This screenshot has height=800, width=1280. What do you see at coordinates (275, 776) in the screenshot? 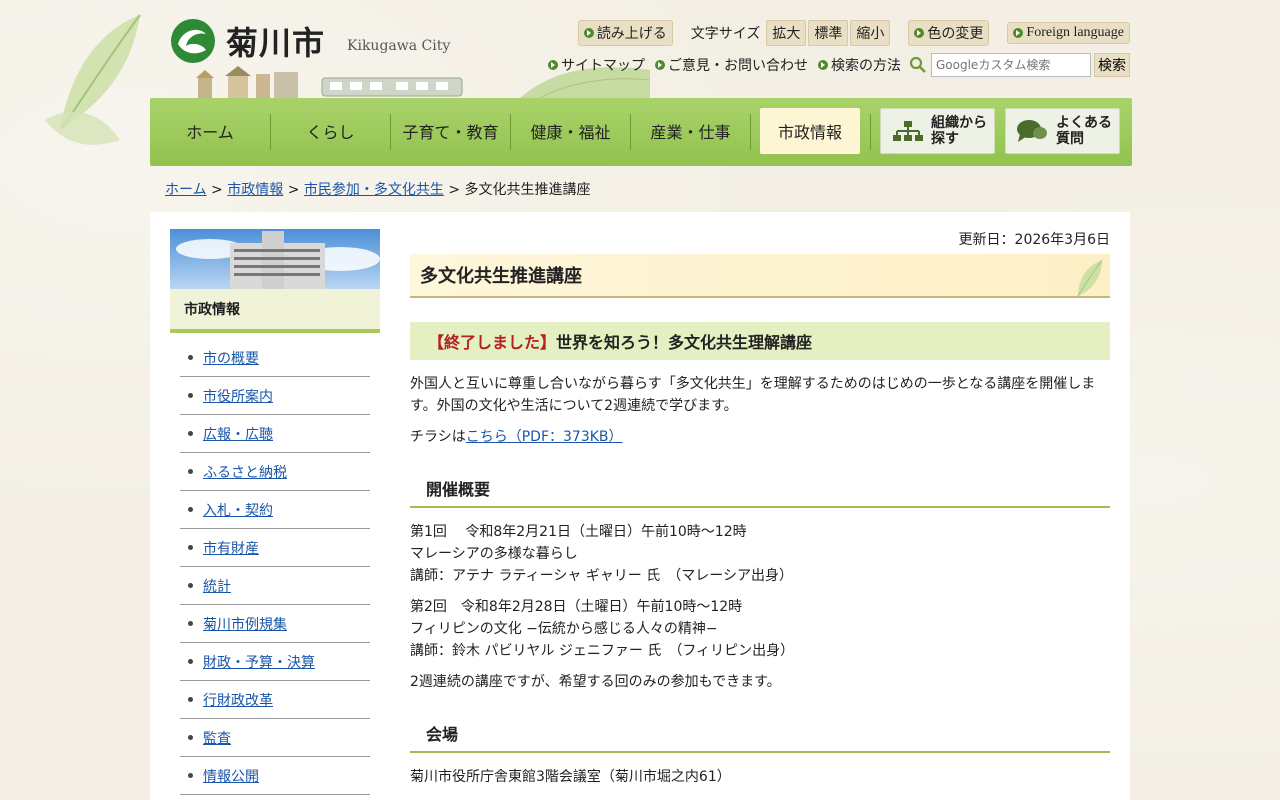
I see `sidebar-item: 情報公開` at bounding box center [275, 776].